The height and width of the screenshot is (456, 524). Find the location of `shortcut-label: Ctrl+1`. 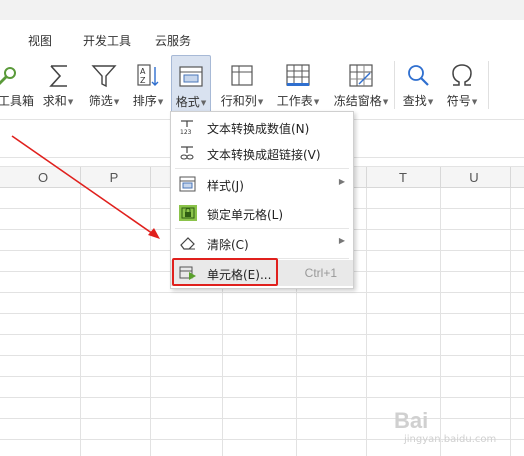

shortcut-label: Ctrl+1 is located at coordinates (320, 273).